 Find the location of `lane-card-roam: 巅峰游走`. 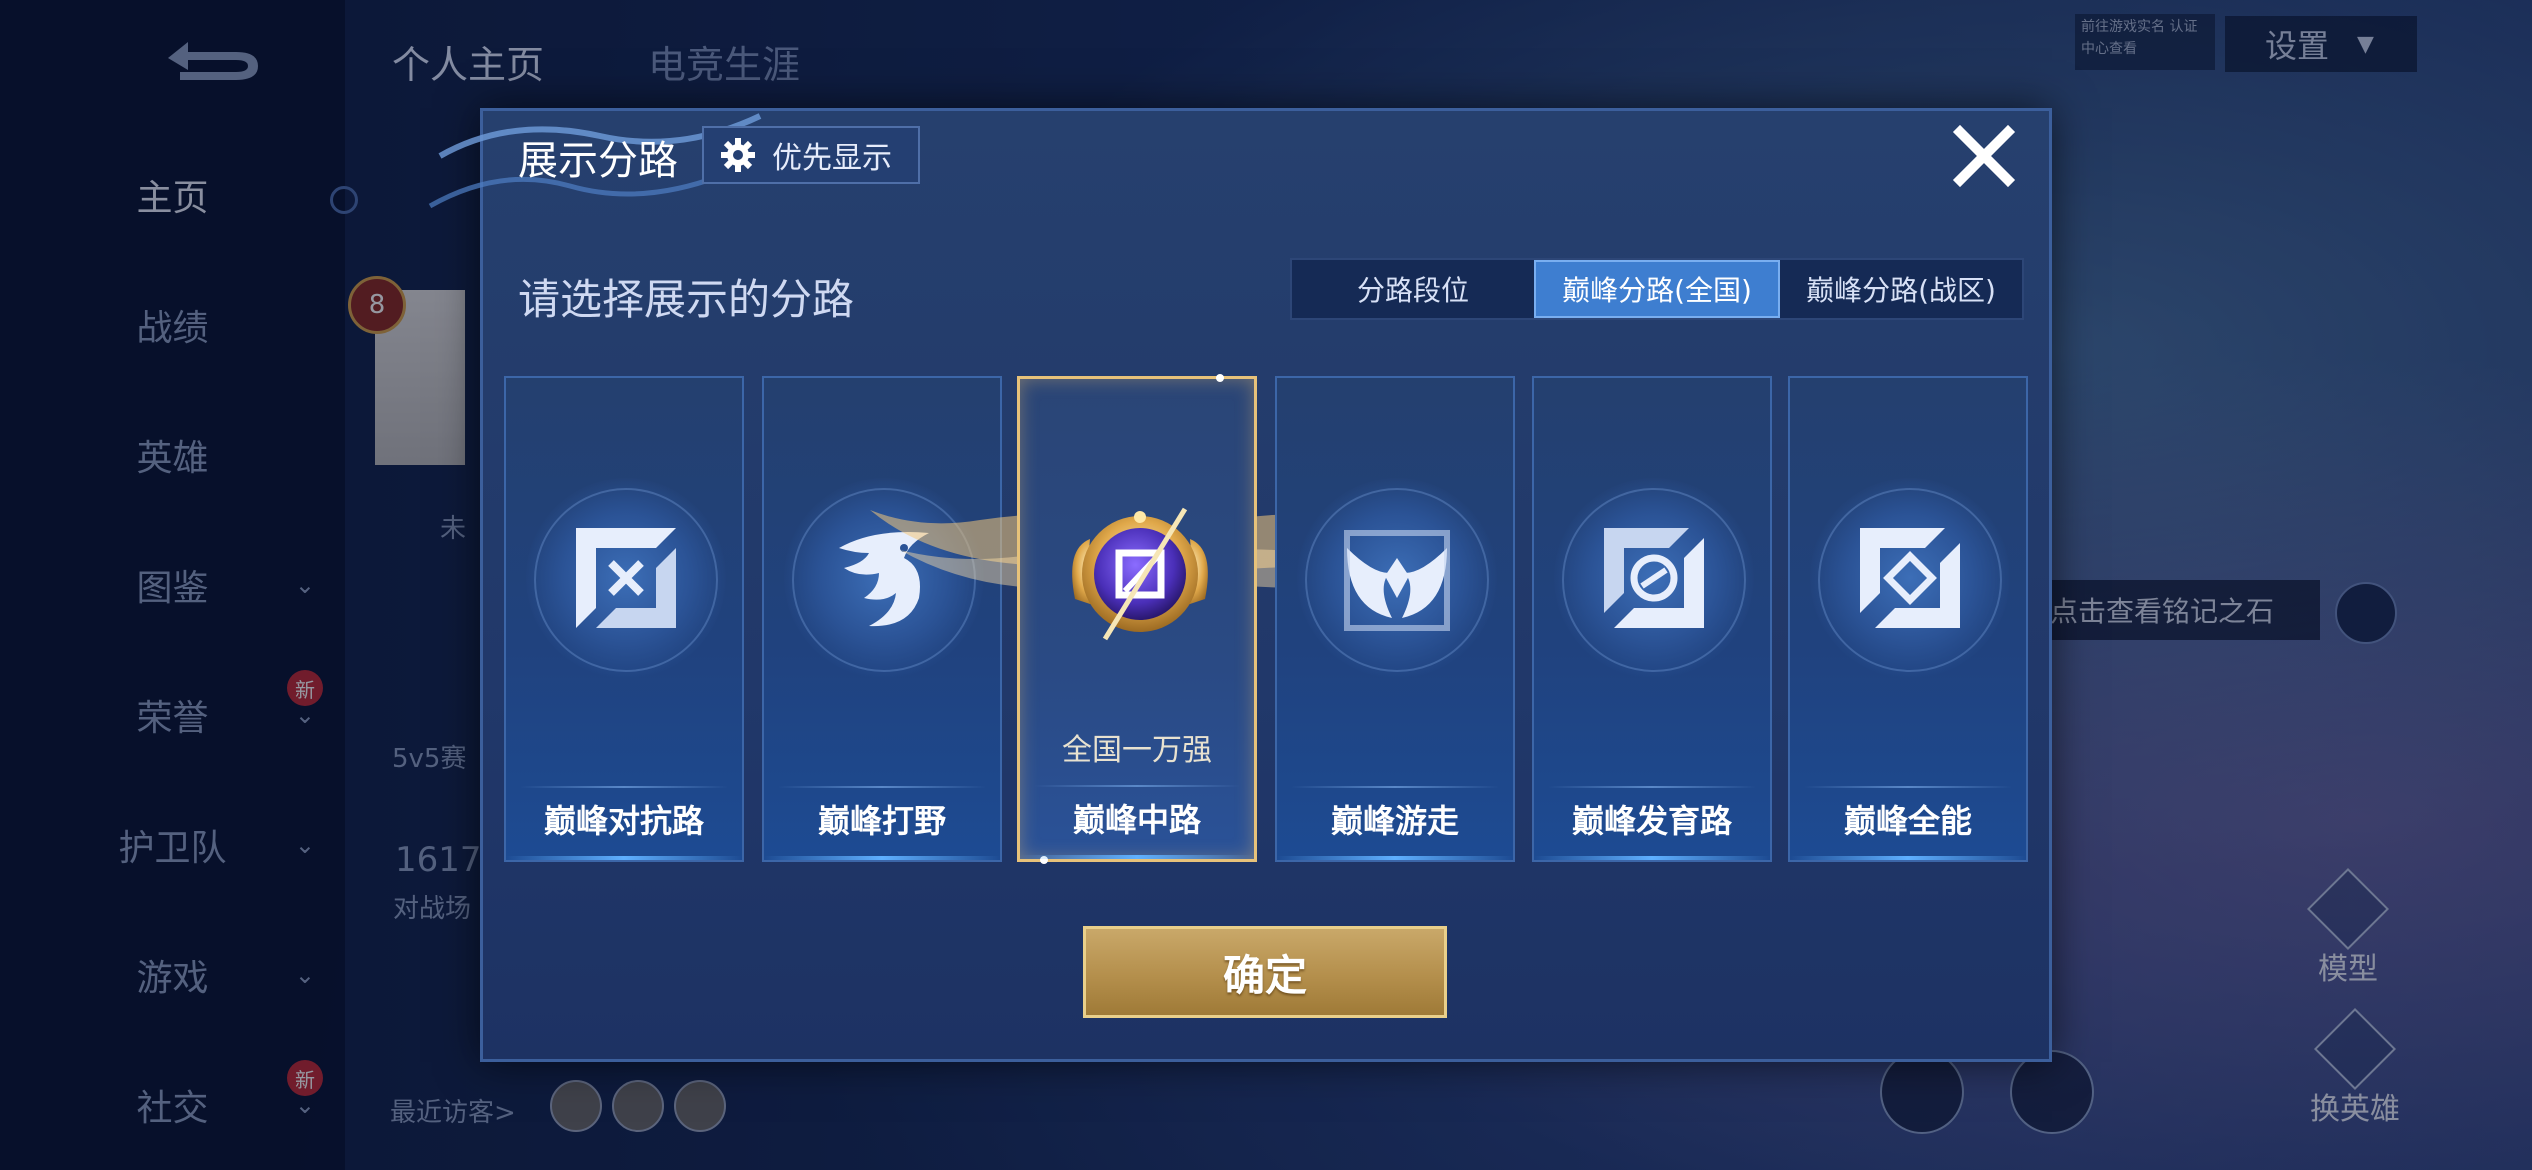

lane-card-roam: 巅峰游走 is located at coordinates (1395, 619).